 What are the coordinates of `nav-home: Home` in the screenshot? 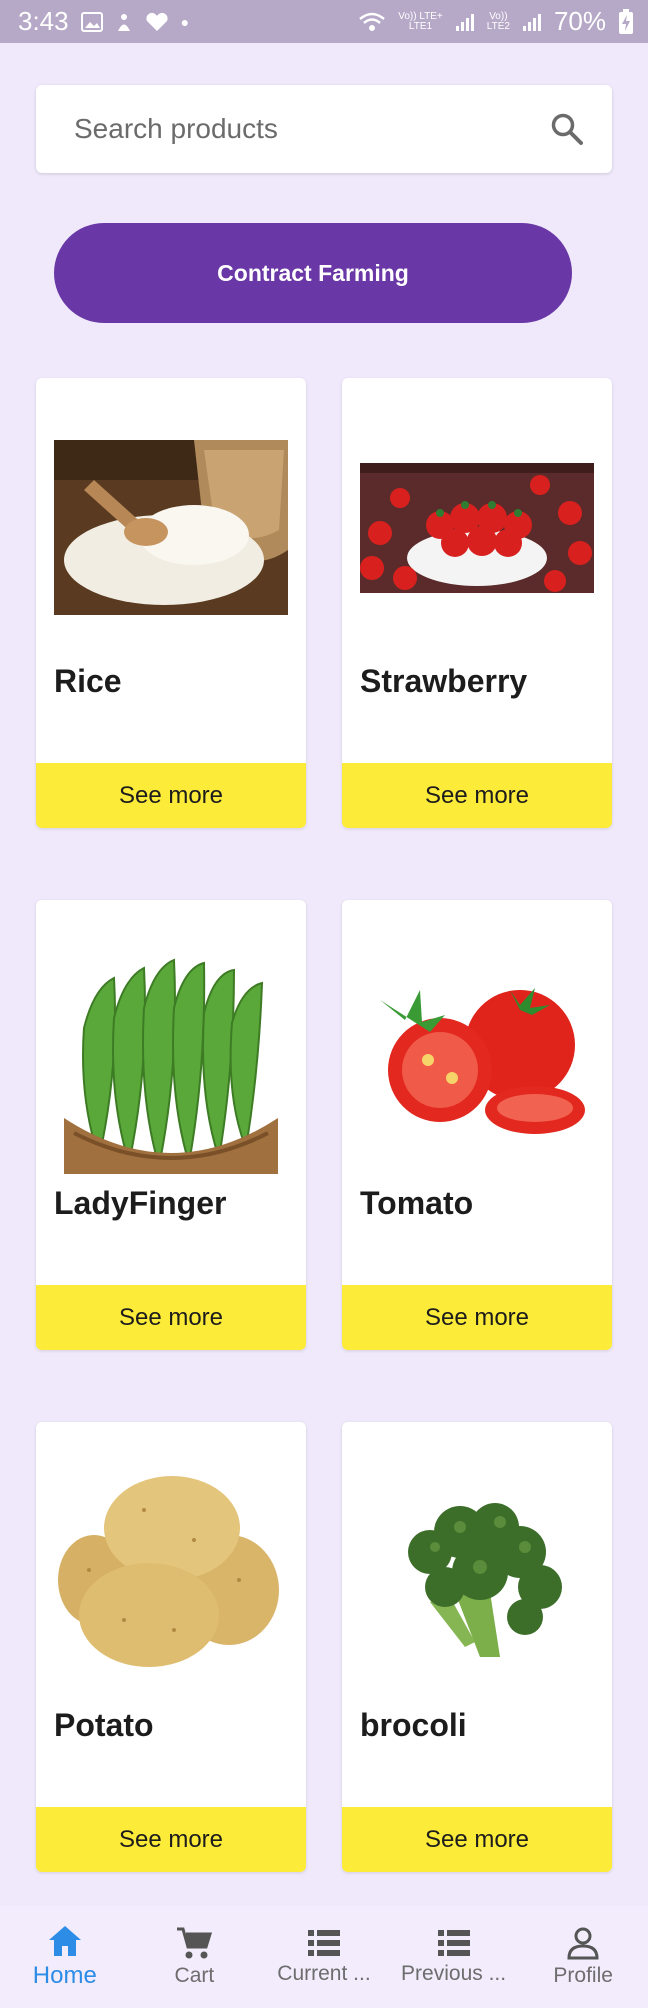 It's located at (65, 1957).